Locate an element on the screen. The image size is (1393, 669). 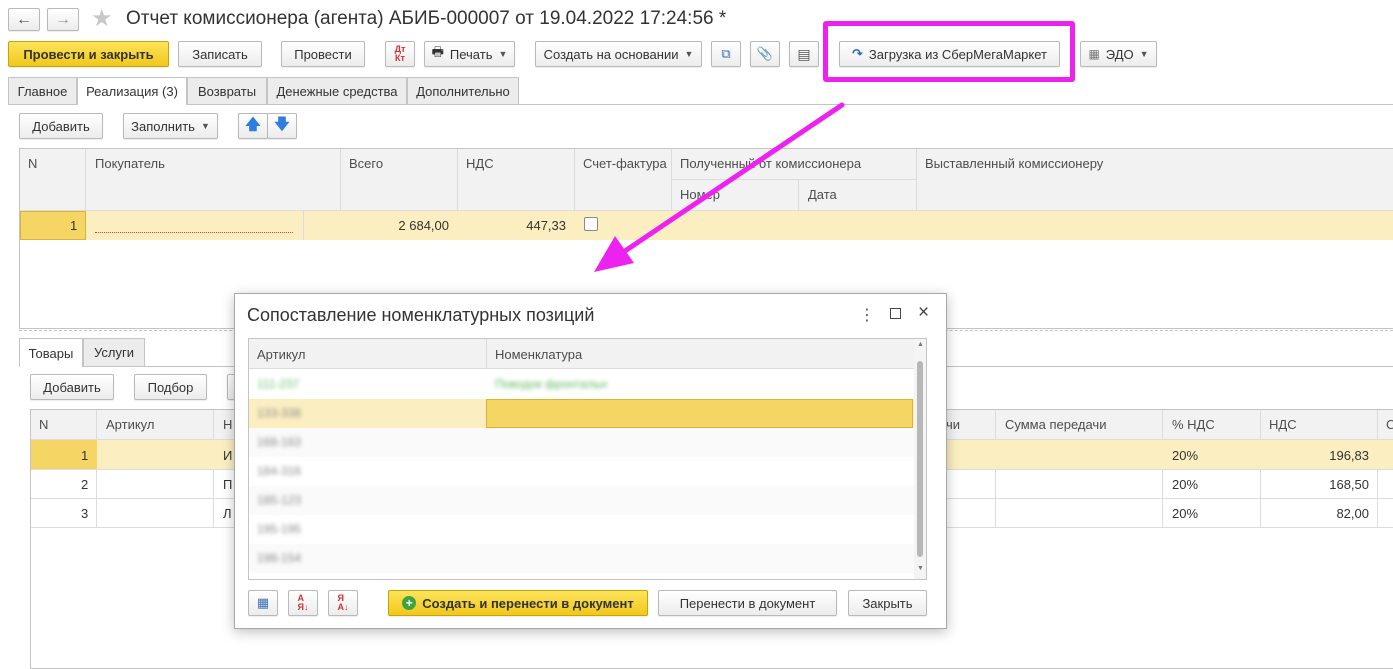
sort-asc-icon: А Я↓ is located at coordinates (303, 602).